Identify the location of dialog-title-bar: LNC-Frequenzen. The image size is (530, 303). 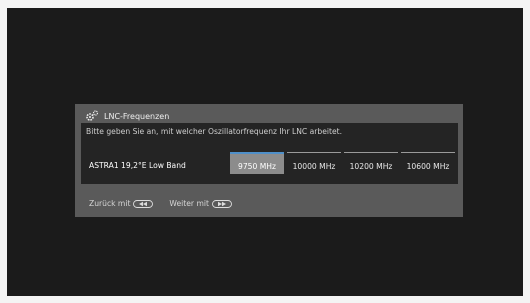
(127, 116).